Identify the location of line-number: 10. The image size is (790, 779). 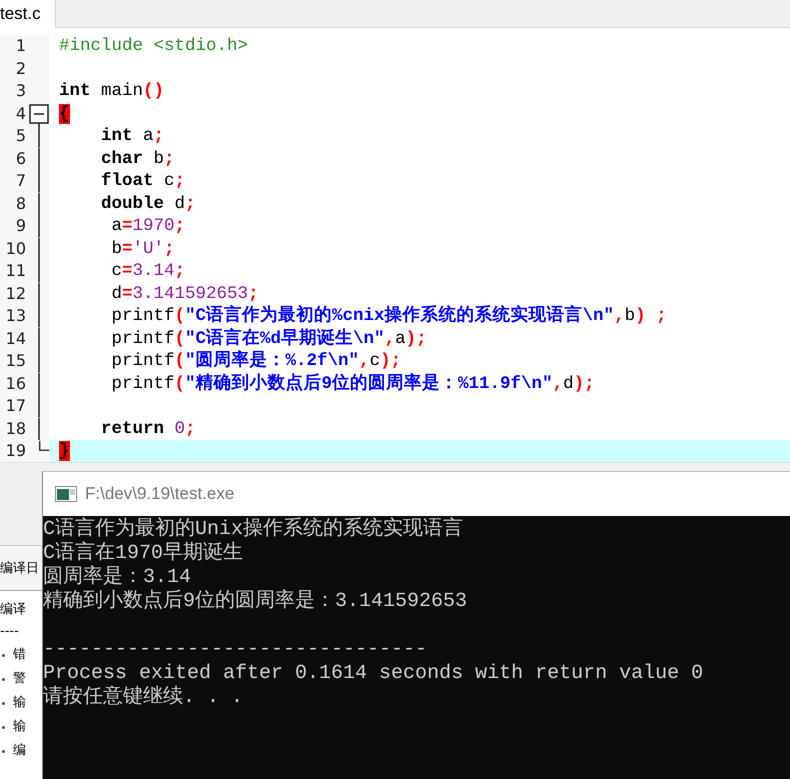
(15, 249).